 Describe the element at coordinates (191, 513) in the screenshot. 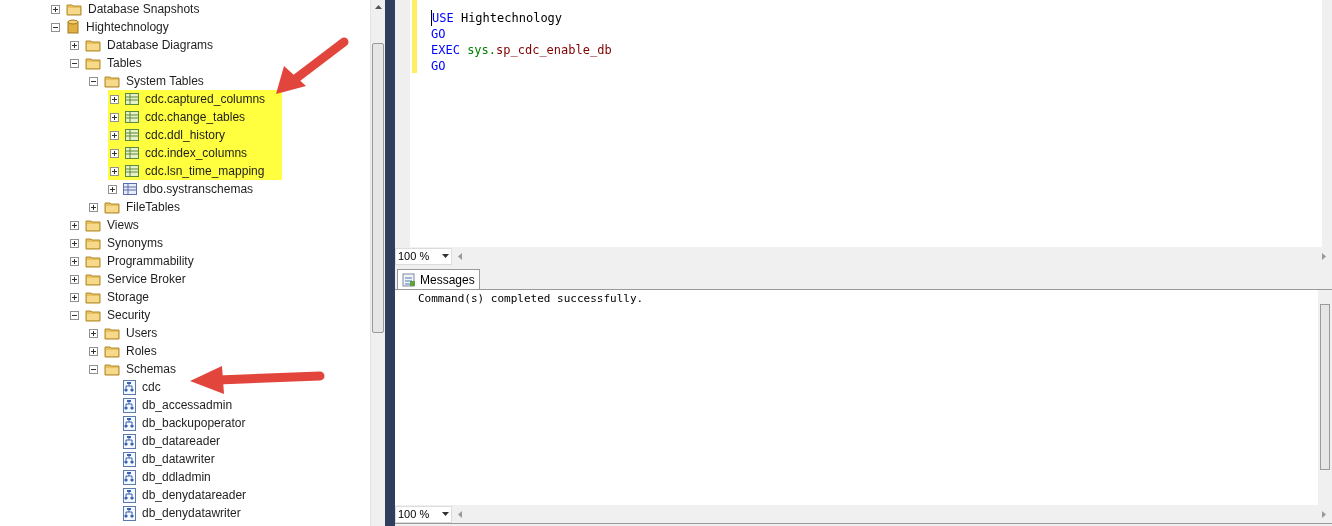

I see `tree-item: db_denydatawriter` at that location.